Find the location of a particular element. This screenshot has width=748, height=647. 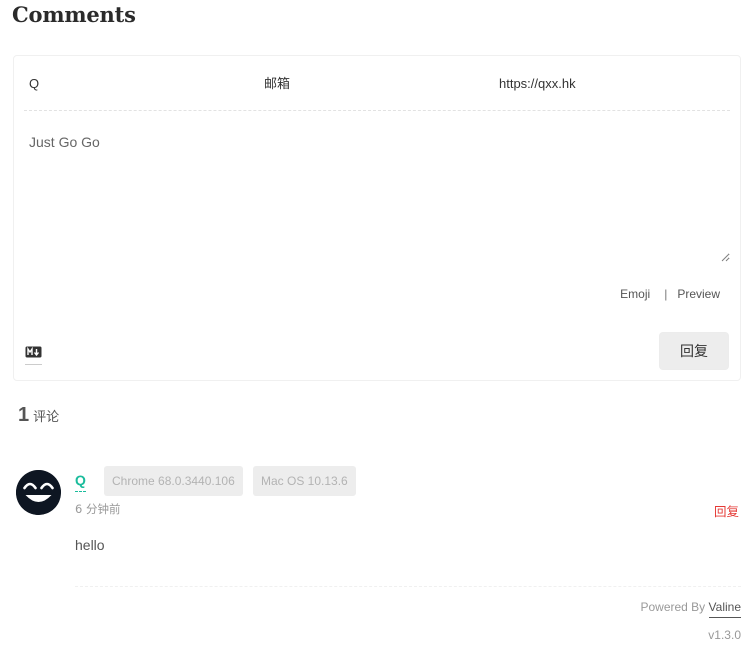

avatar is located at coordinates (38, 492).